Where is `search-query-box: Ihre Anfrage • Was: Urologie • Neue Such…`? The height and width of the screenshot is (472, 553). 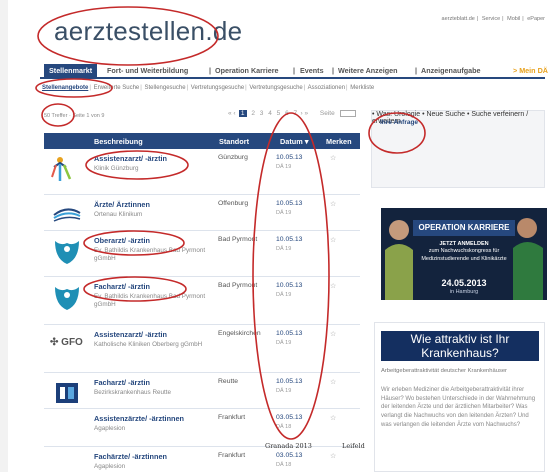
search-query-box: Ihre Anfrage • Was: Urologie • Neue Such… is located at coordinates (458, 149).